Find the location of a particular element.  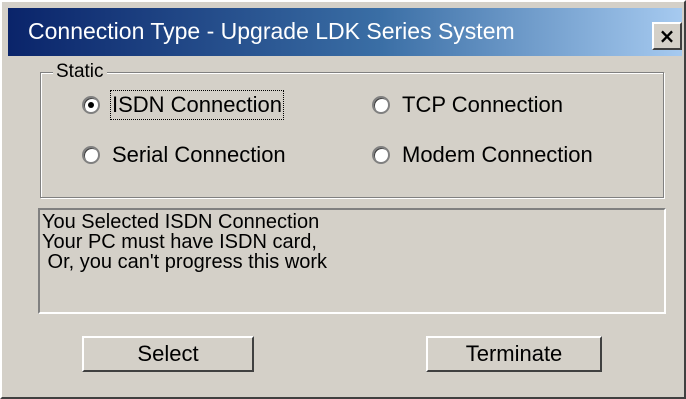

close-button: × is located at coordinates (667, 36).